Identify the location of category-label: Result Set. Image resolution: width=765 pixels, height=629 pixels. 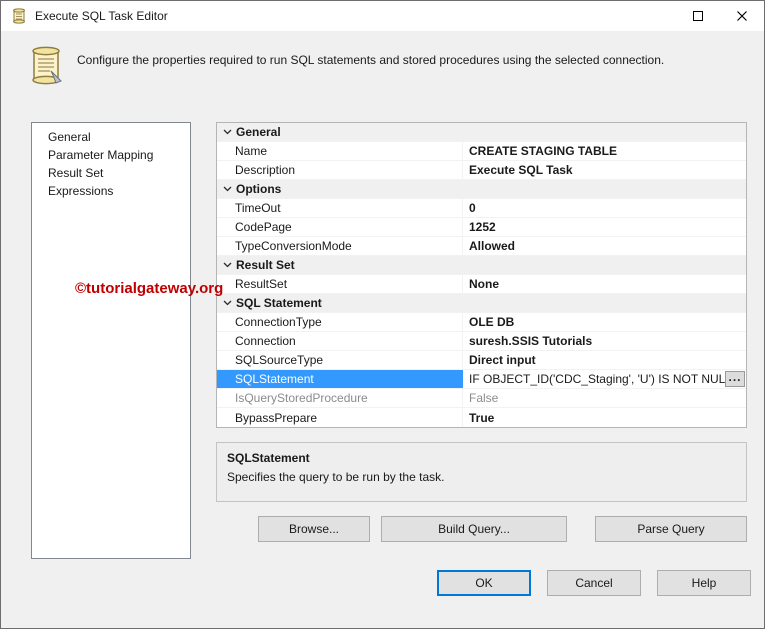
(265, 265).